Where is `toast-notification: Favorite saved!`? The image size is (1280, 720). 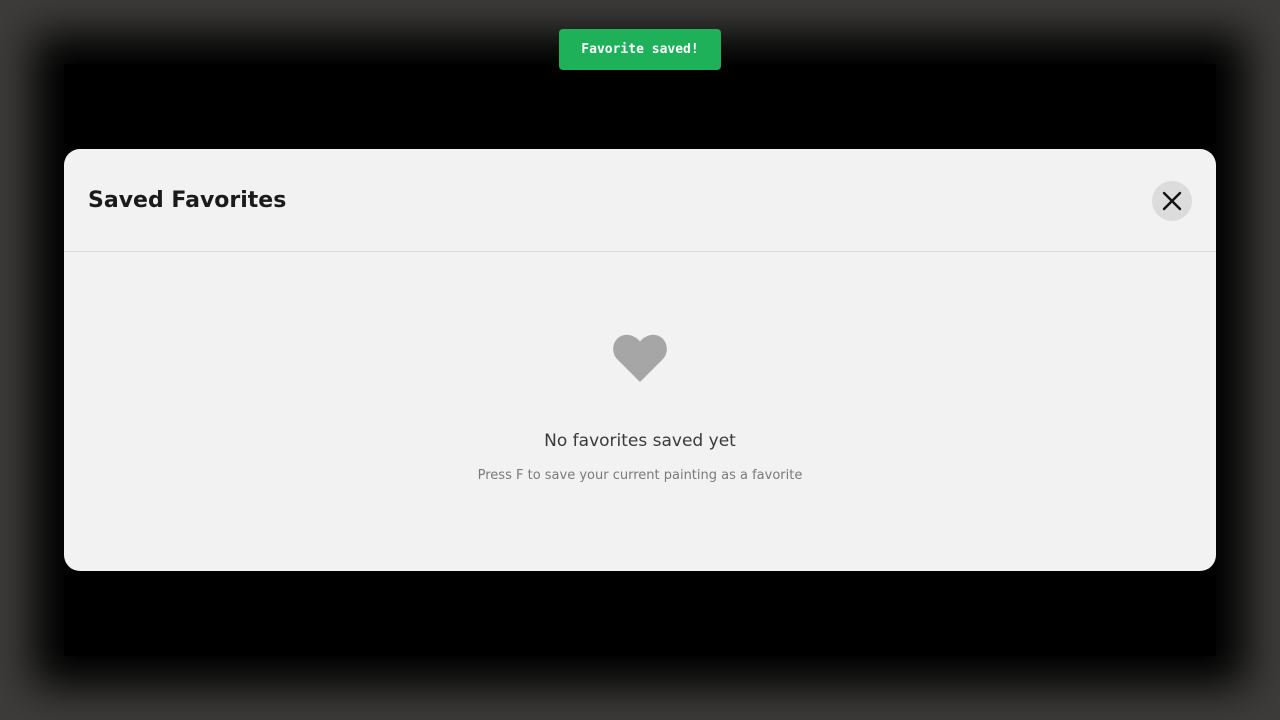
toast-notification: Favorite saved! is located at coordinates (640, 49).